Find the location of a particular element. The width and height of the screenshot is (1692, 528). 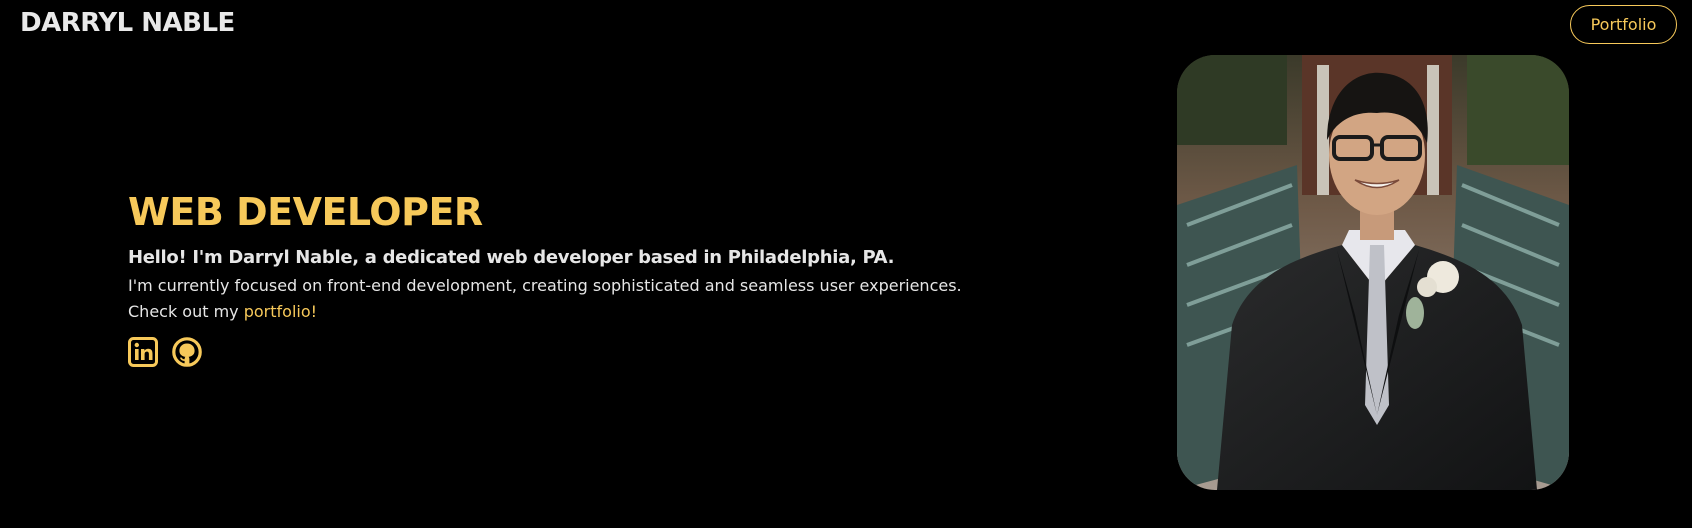

linkedin-link is located at coordinates (143, 352).